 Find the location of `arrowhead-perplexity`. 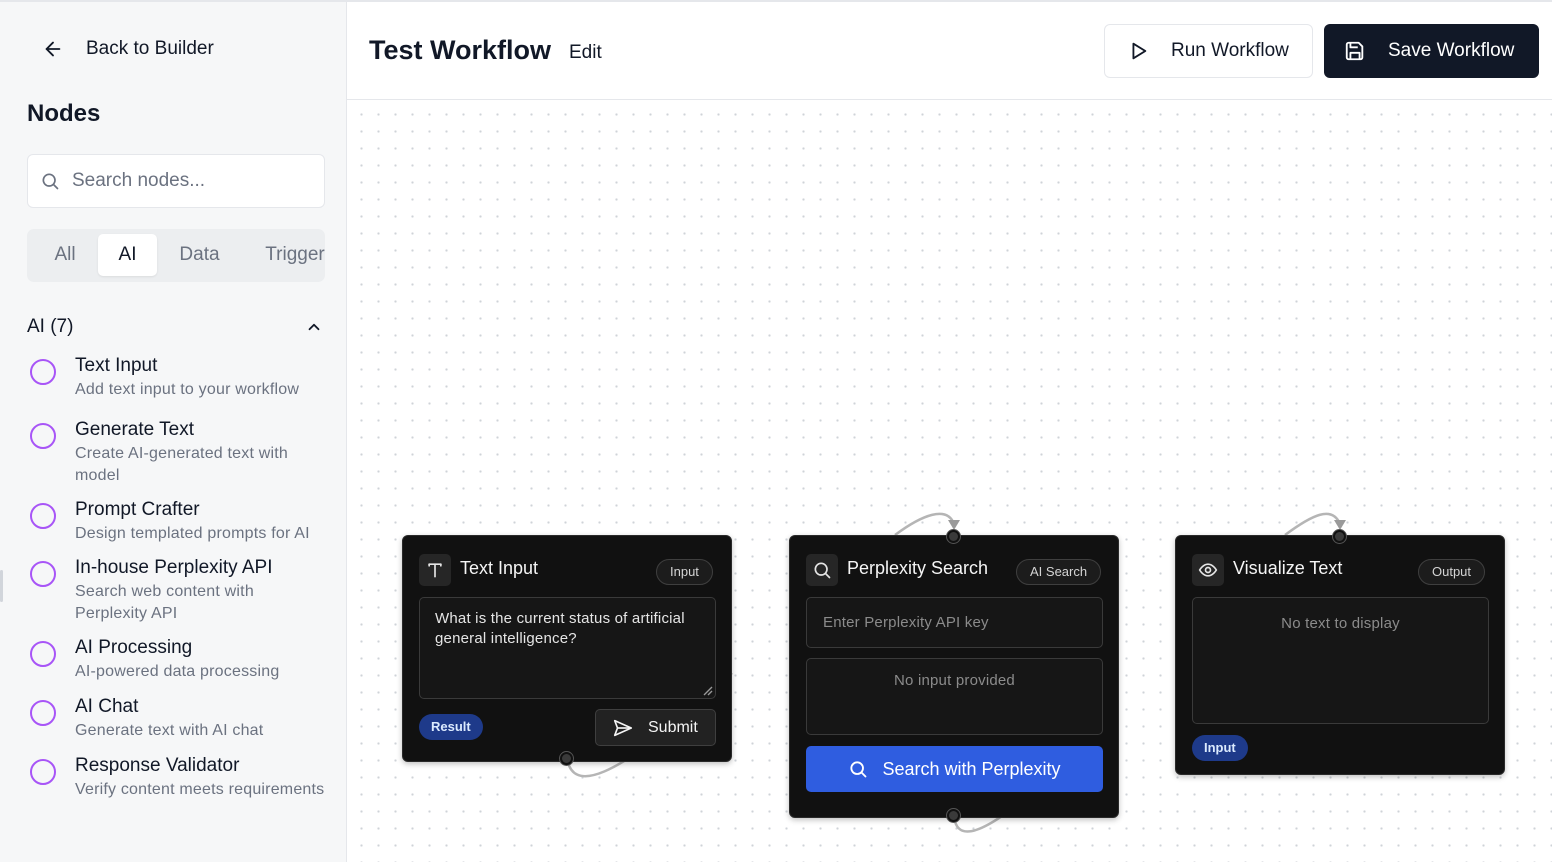

arrowhead-perplexity is located at coordinates (954, 525).